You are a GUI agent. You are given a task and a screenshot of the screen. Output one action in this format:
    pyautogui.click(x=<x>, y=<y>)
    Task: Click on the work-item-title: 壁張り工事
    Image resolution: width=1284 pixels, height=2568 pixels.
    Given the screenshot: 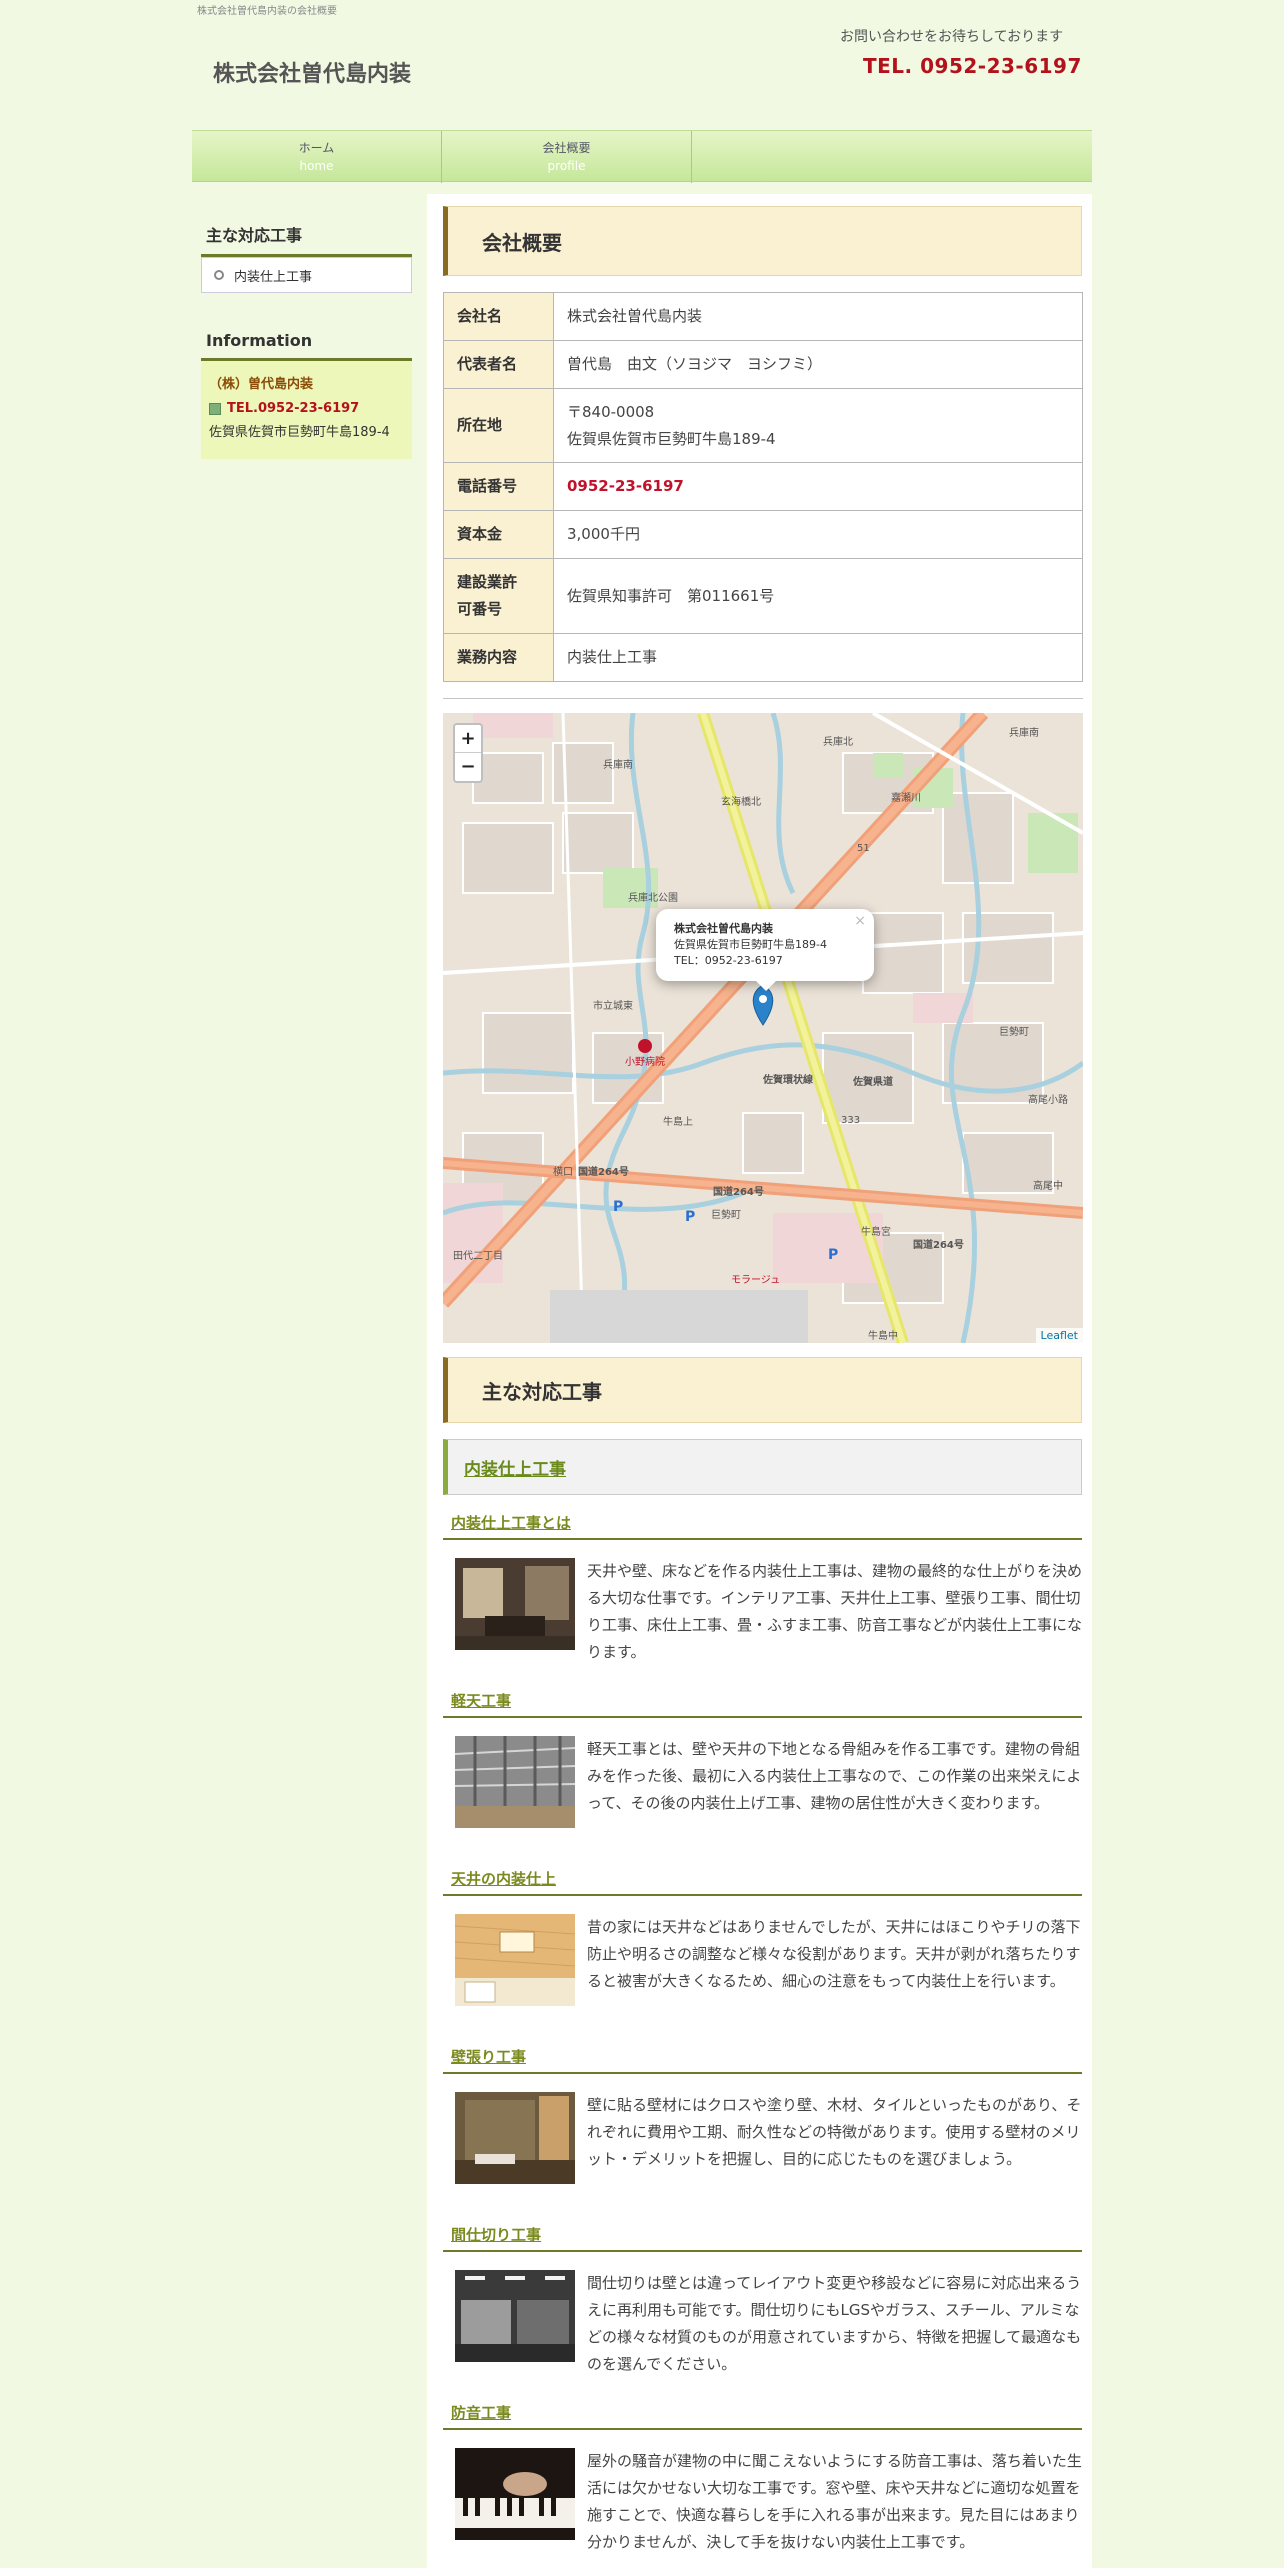 What is the action you would take?
    pyautogui.click(x=762, y=2060)
    